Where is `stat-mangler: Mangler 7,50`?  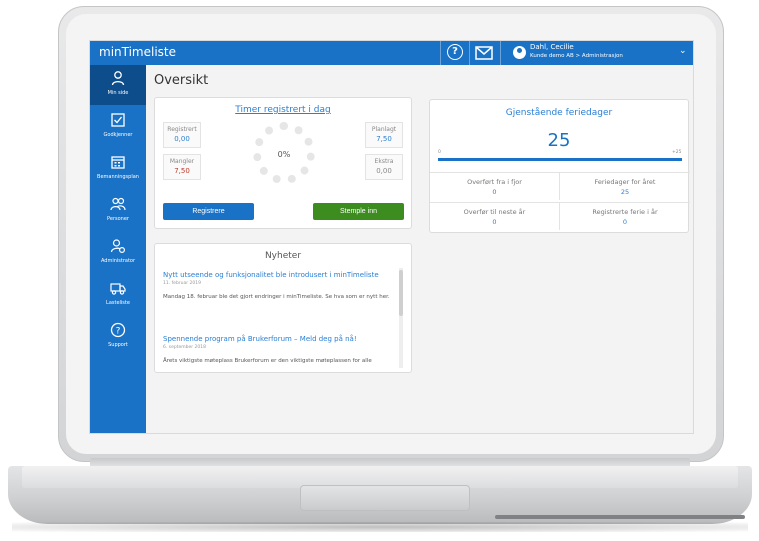
stat-mangler: Mangler 7,50 is located at coordinates (182, 167).